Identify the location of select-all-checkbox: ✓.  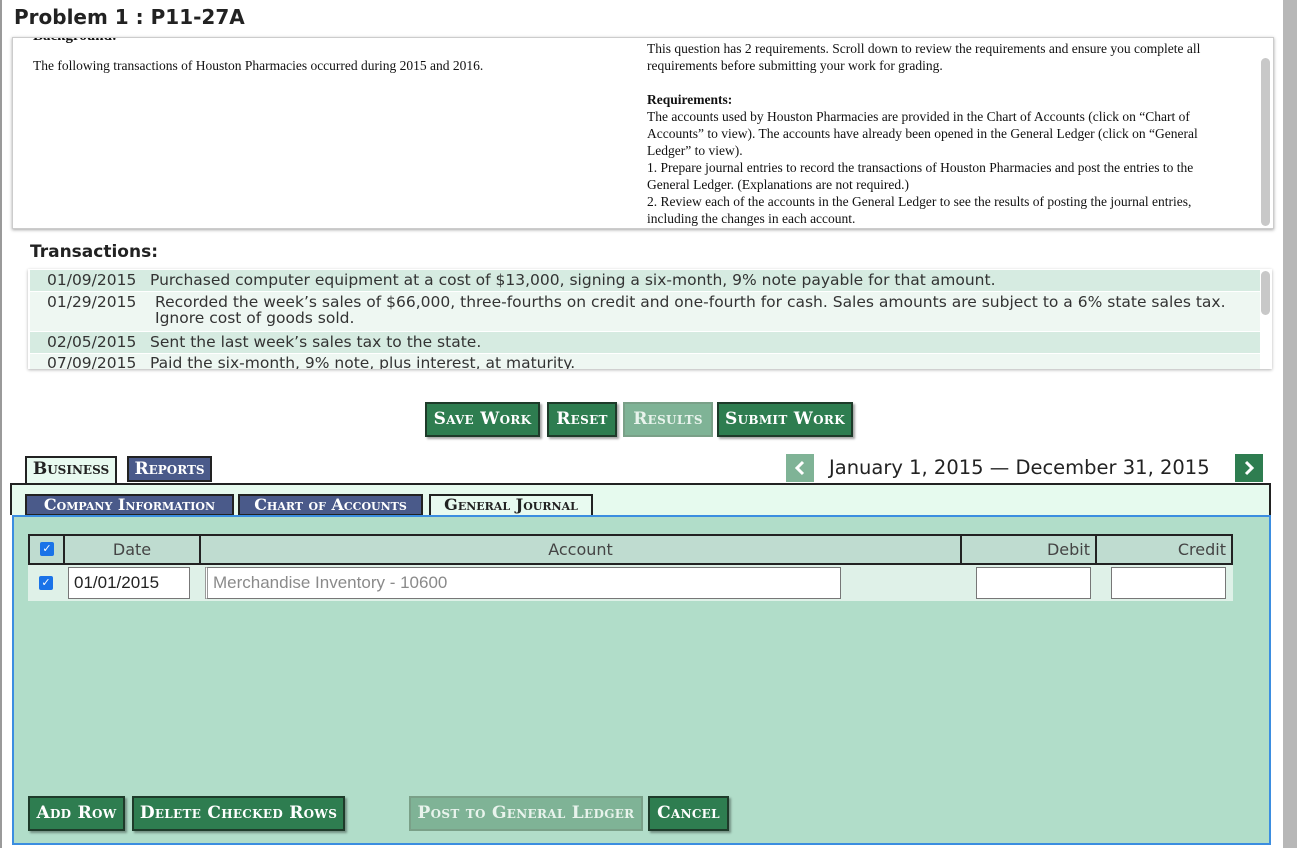
(47, 549).